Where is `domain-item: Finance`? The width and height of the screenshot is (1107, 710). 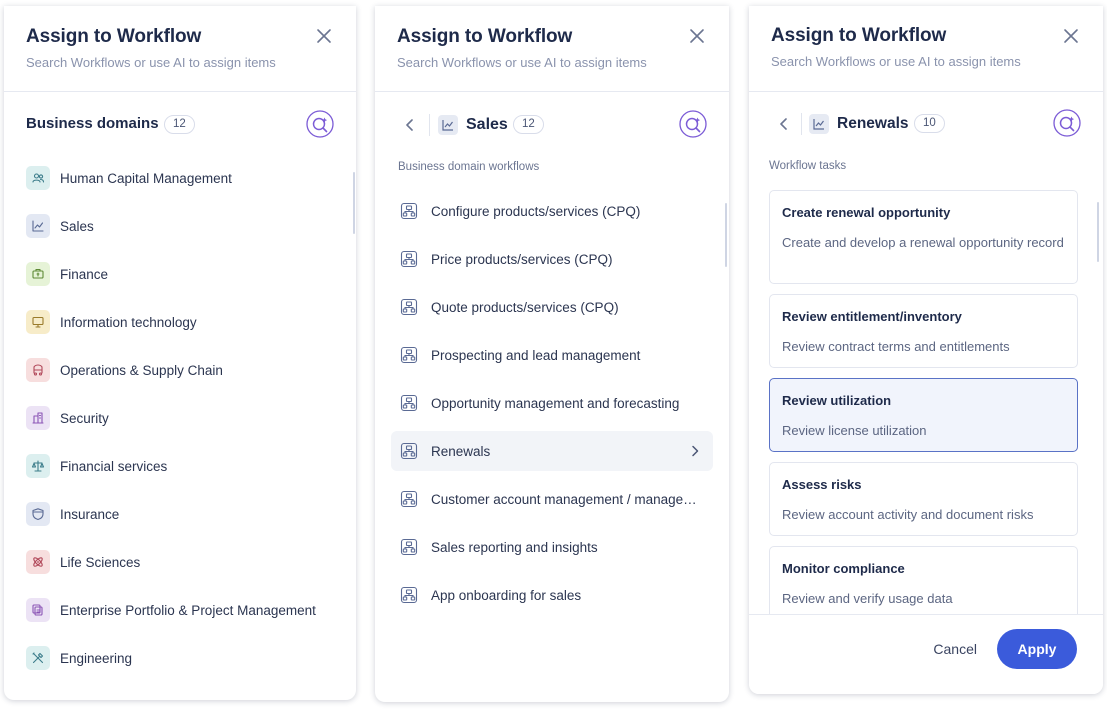
domain-item: Finance is located at coordinates (180, 274).